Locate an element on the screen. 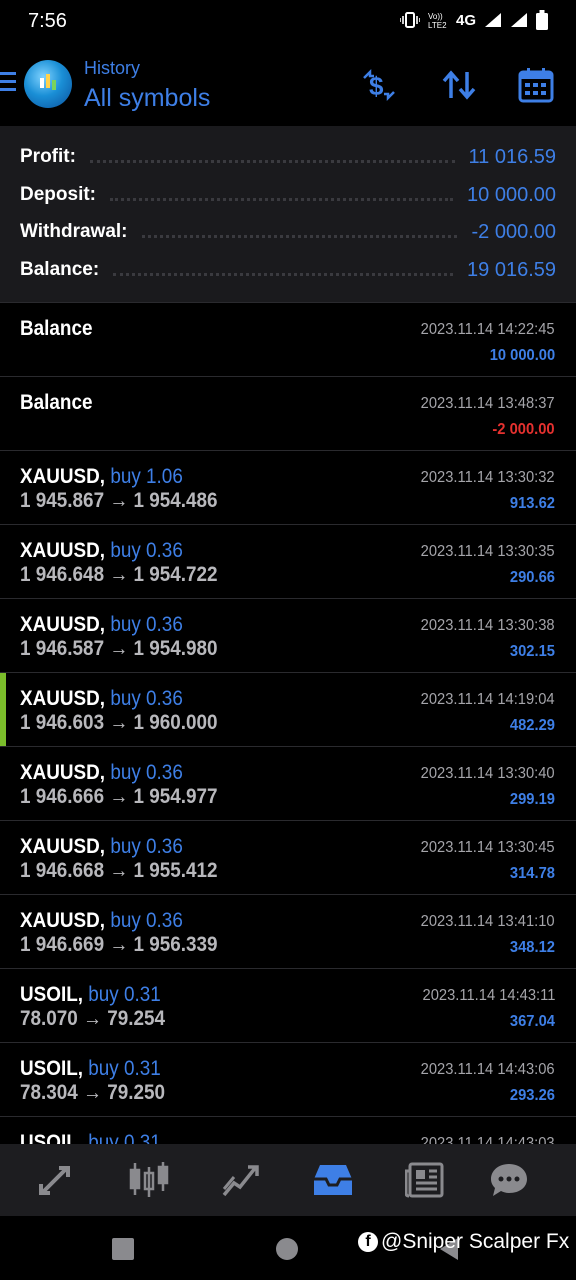 The height and width of the screenshot is (1280, 576). row-time: 2023.11.14 13:30:38 is located at coordinates (488, 625).